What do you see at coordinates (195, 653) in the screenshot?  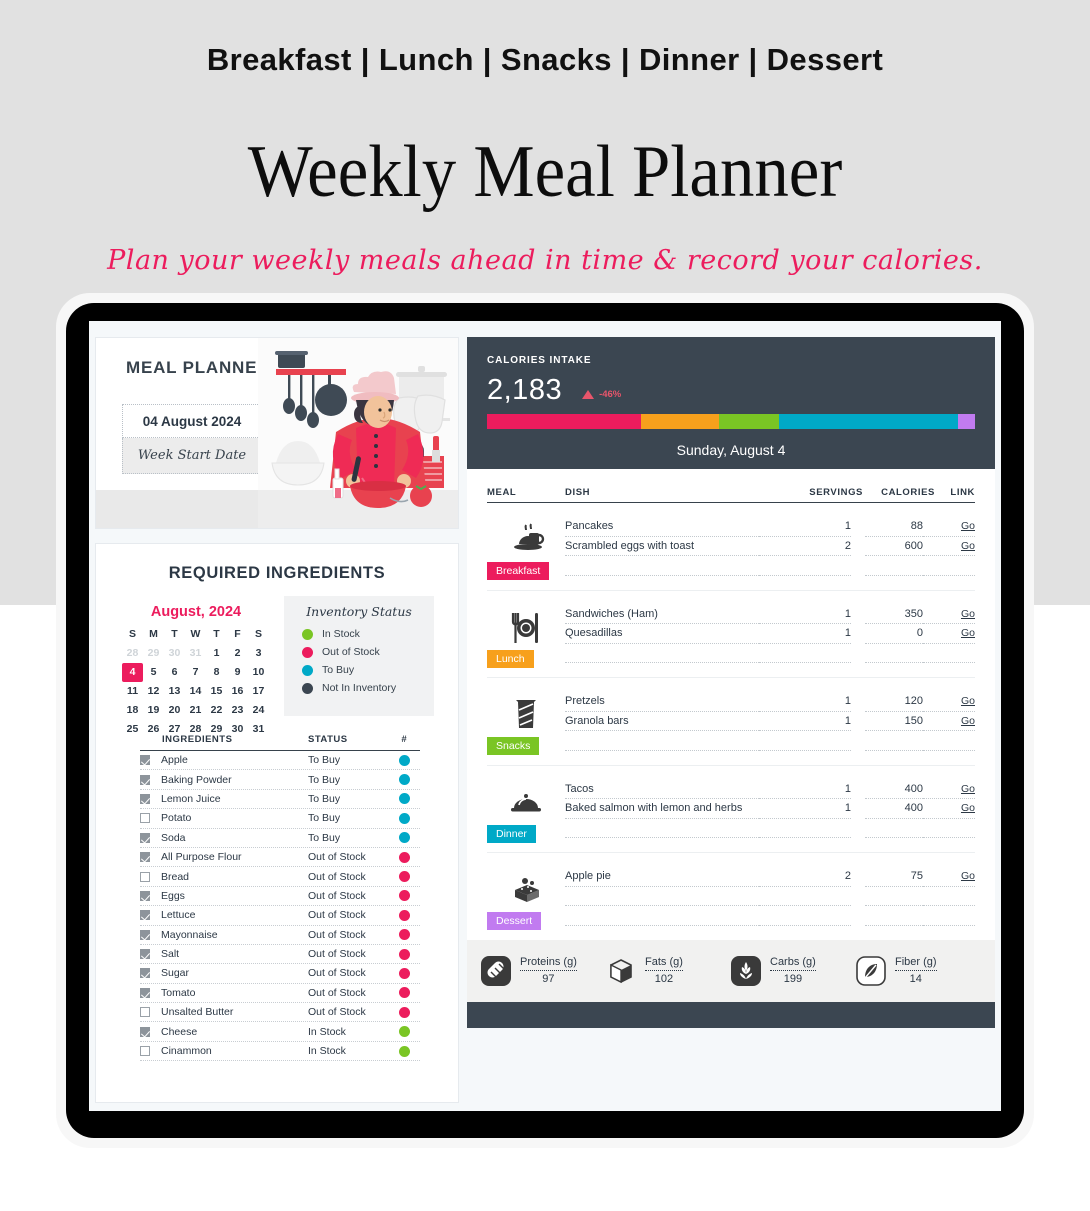 I see `calendar-day: 31` at bounding box center [195, 653].